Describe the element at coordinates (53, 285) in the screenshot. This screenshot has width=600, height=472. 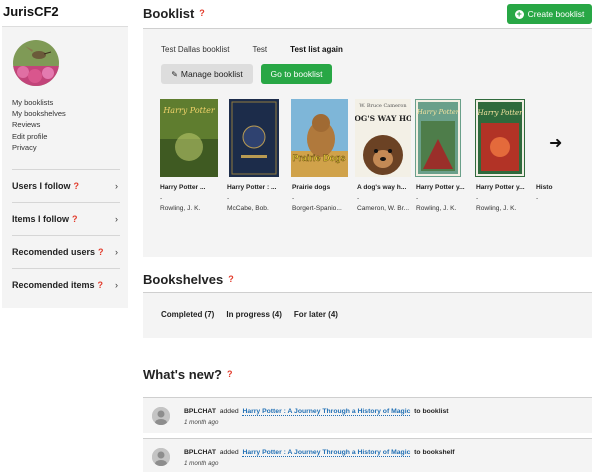
I see `section-label: Recomended items` at that location.